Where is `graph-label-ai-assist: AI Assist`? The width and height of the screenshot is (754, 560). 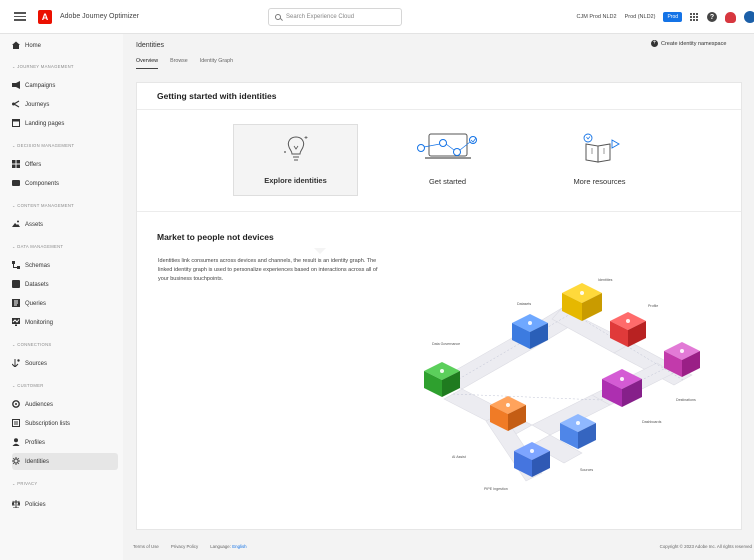 graph-label-ai-assist: AI Assist is located at coordinates (459, 457).